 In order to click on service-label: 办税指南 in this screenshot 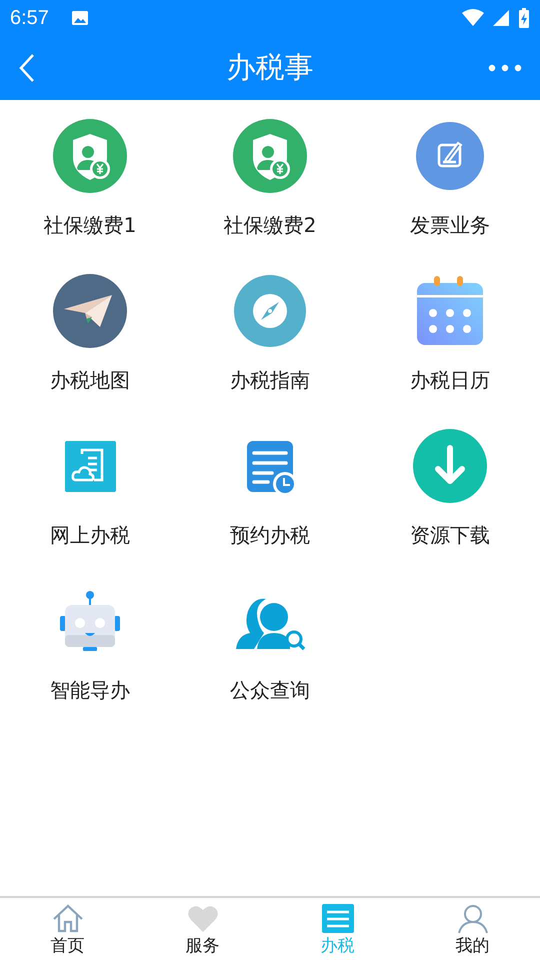, I will do `click(270, 380)`.